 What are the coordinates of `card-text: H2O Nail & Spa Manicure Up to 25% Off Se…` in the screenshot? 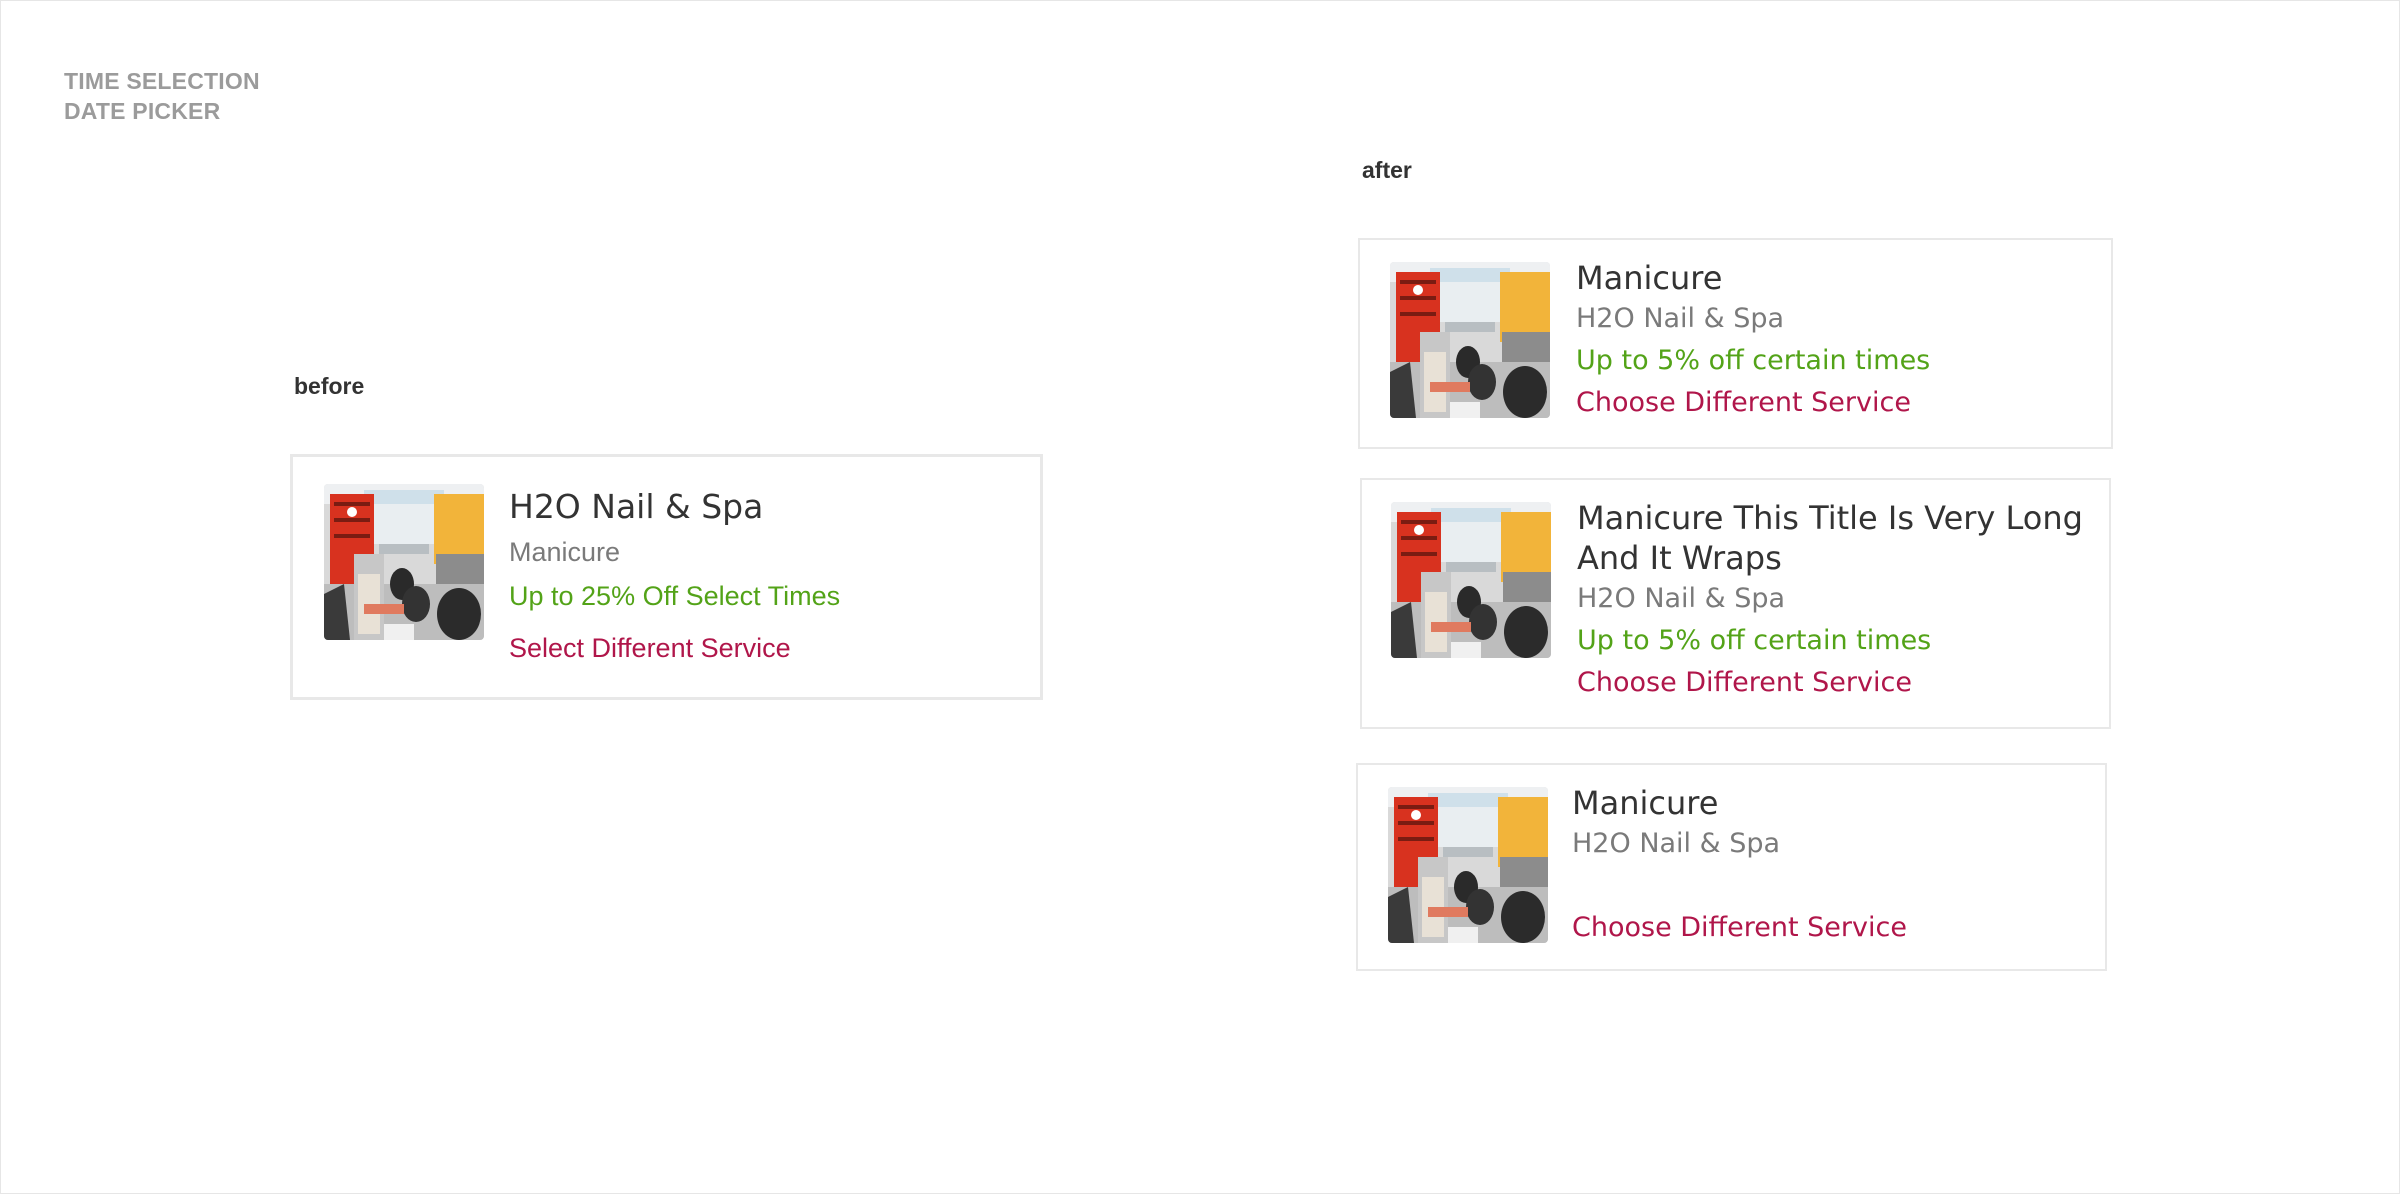 It's located at (759, 577).